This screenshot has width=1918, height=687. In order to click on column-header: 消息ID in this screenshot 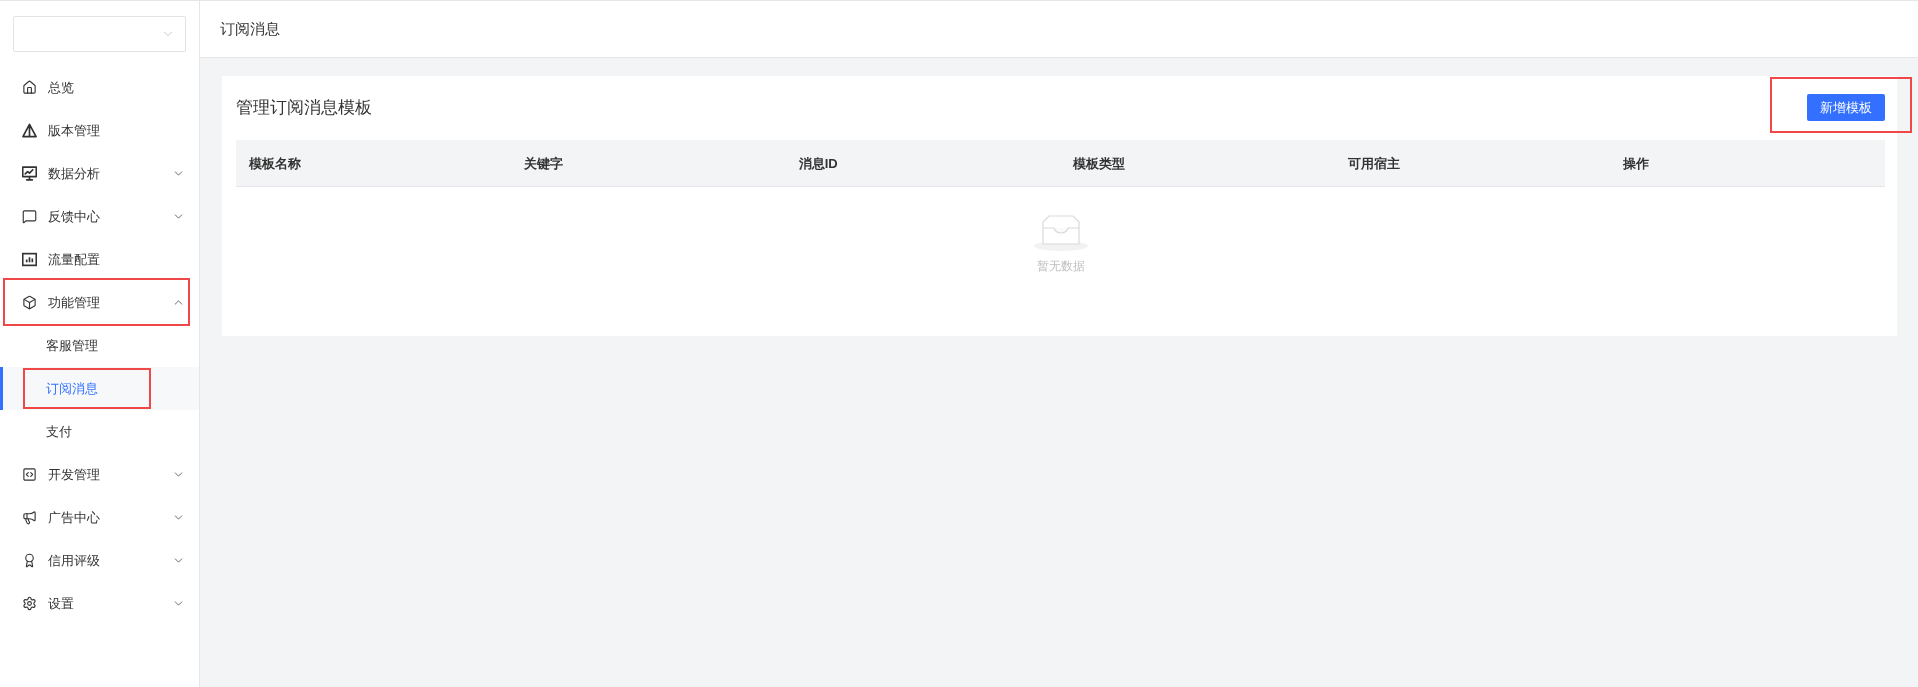, I will do `click(818, 163)`.